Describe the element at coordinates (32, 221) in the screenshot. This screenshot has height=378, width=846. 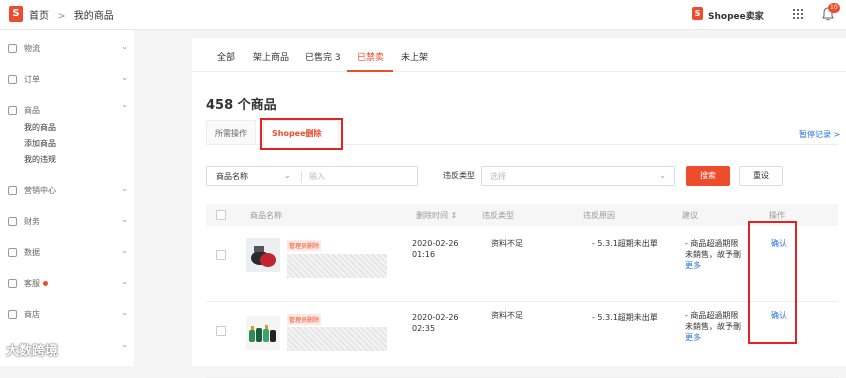
I see `sidebar-item-label: 财务` at that location.